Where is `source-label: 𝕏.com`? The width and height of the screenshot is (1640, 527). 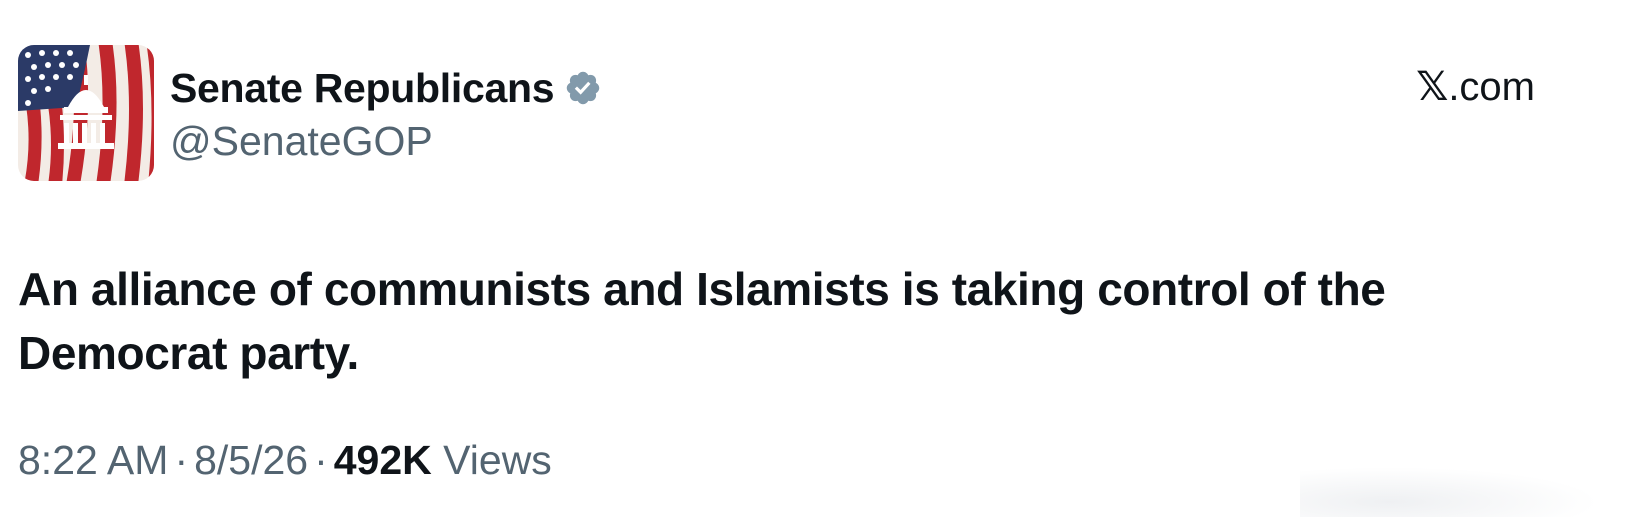
source-label: 𝕏.com is located at coordinates (1475, 87).